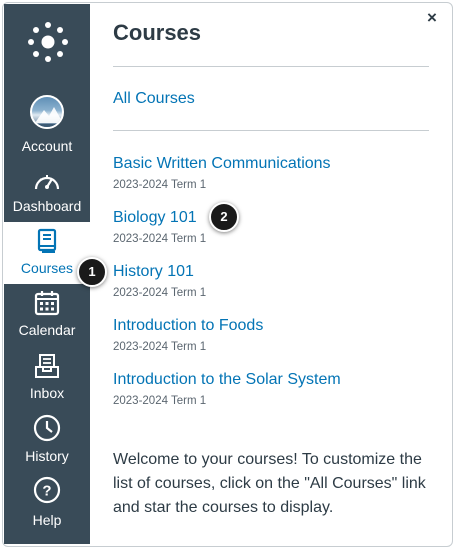 The height and width of the screenshot is (551, 457). What do you see at coordinates (153, 272) in the screenshot?
I see `course-link: History 101` at bounding box center [153, 272].